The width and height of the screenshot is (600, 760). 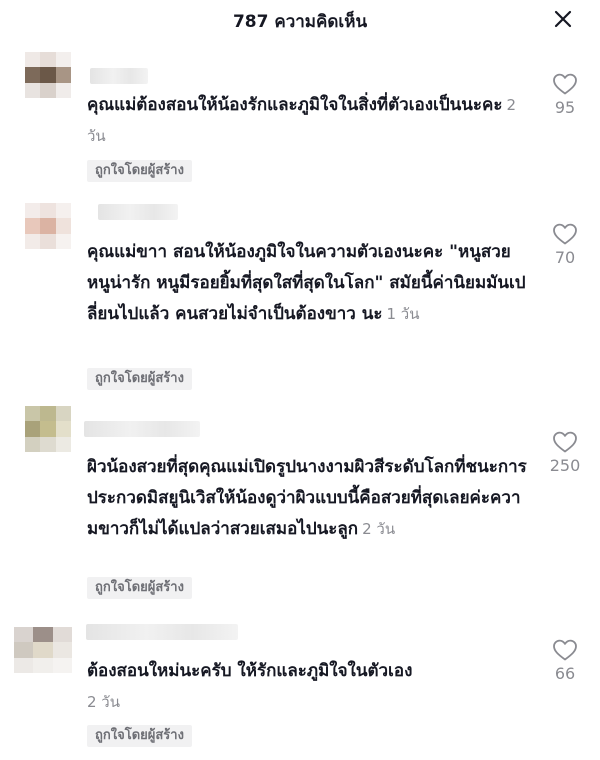 I want to click on like-button: 95, so click(x=565, y=94).